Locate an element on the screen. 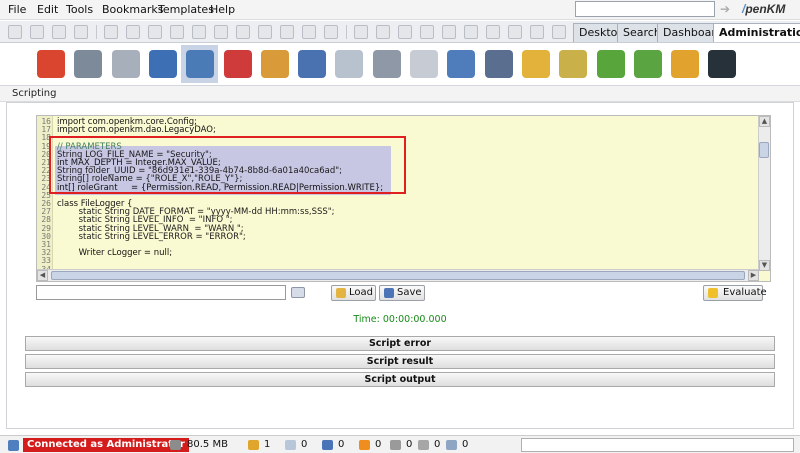  menu-tools: Tools is located at coordinates (79, 9).